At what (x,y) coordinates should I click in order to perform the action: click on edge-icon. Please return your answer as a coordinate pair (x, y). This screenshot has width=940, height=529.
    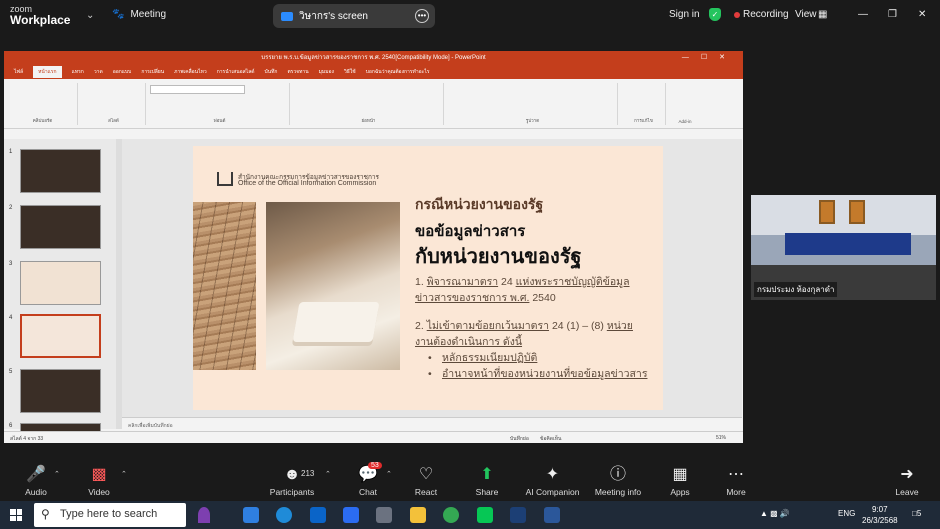
    Looking at the image, I should click on (284, 515).